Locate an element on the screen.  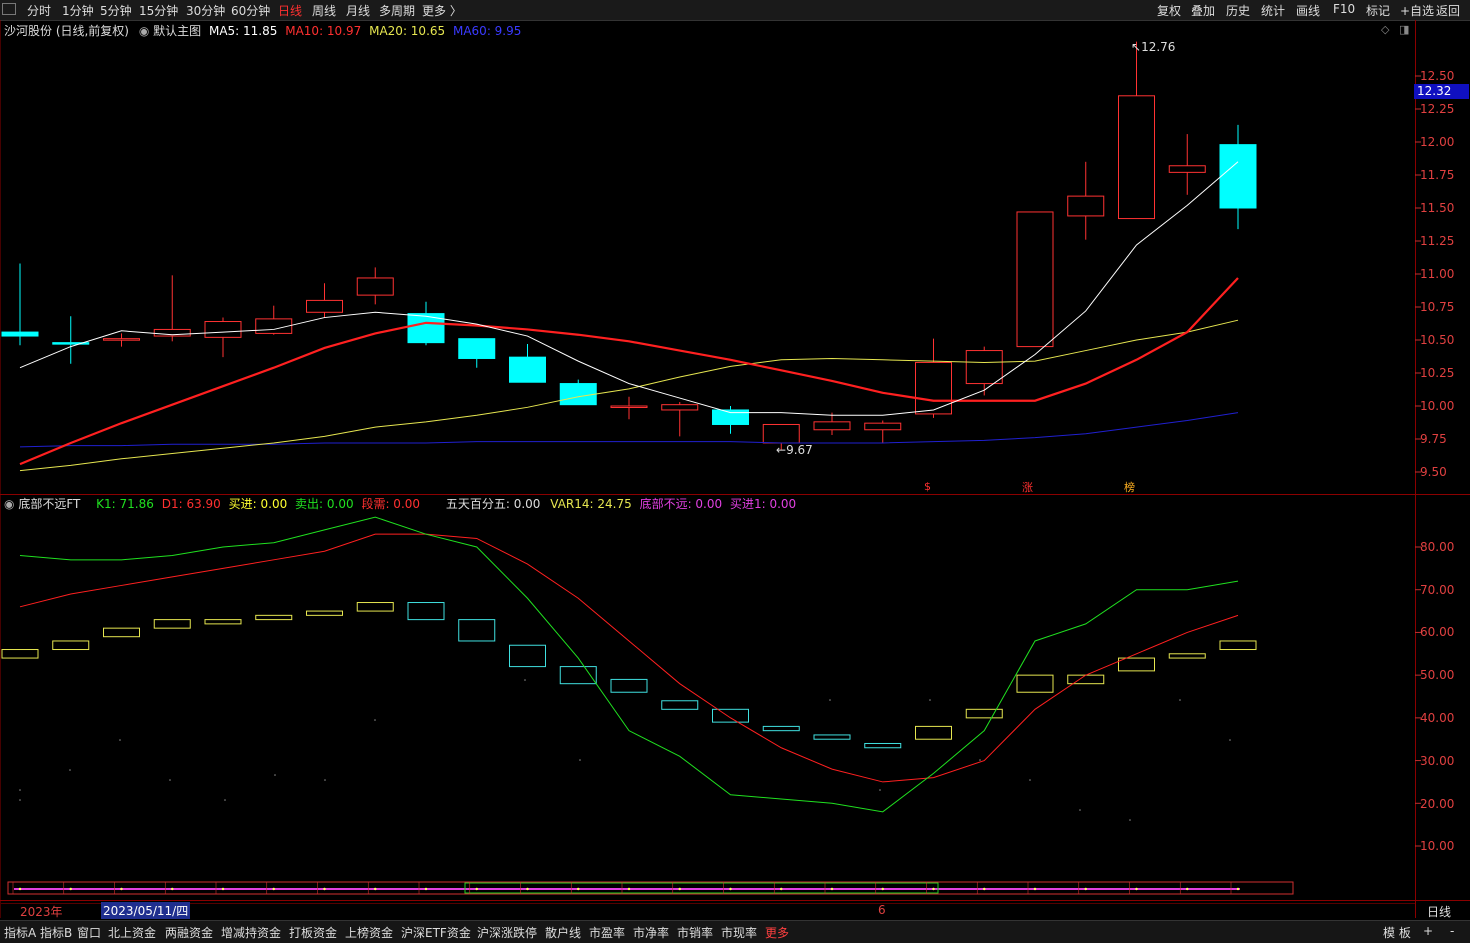
sub-y-tick: 50.00 is located at coordinates (1437, 675).